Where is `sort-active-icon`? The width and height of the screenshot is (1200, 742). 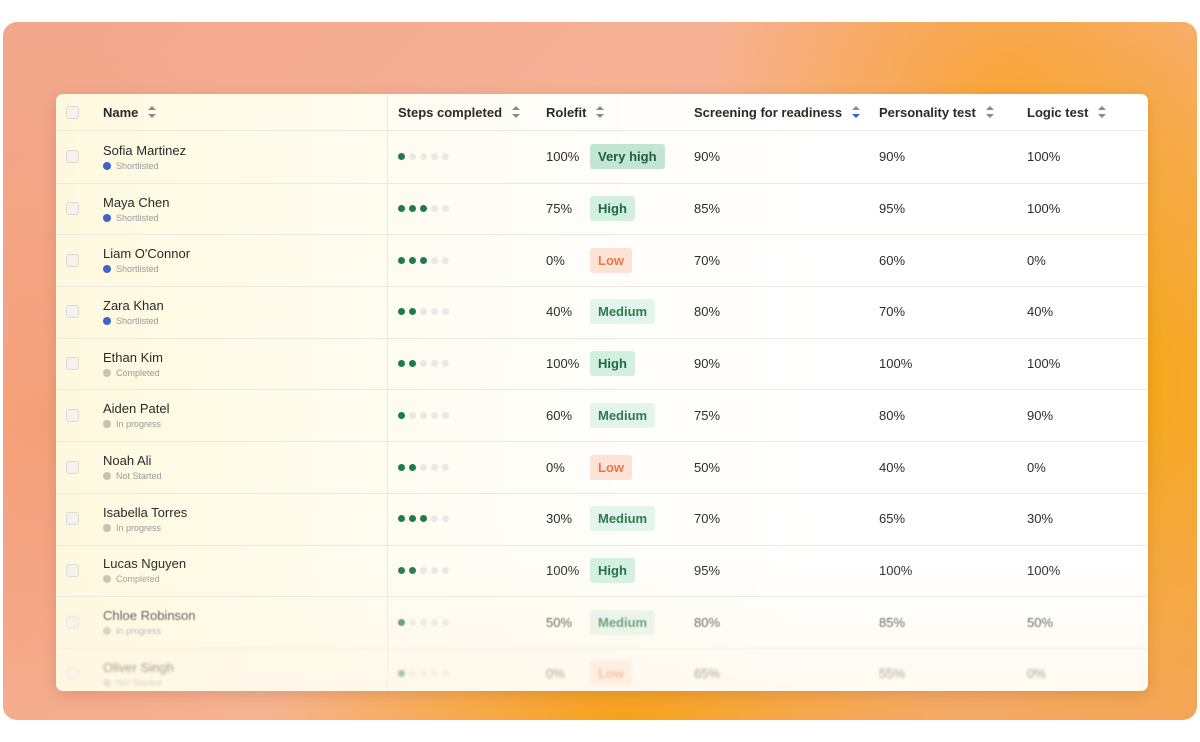 sort-active-icon is located at coordinates (856, 112).